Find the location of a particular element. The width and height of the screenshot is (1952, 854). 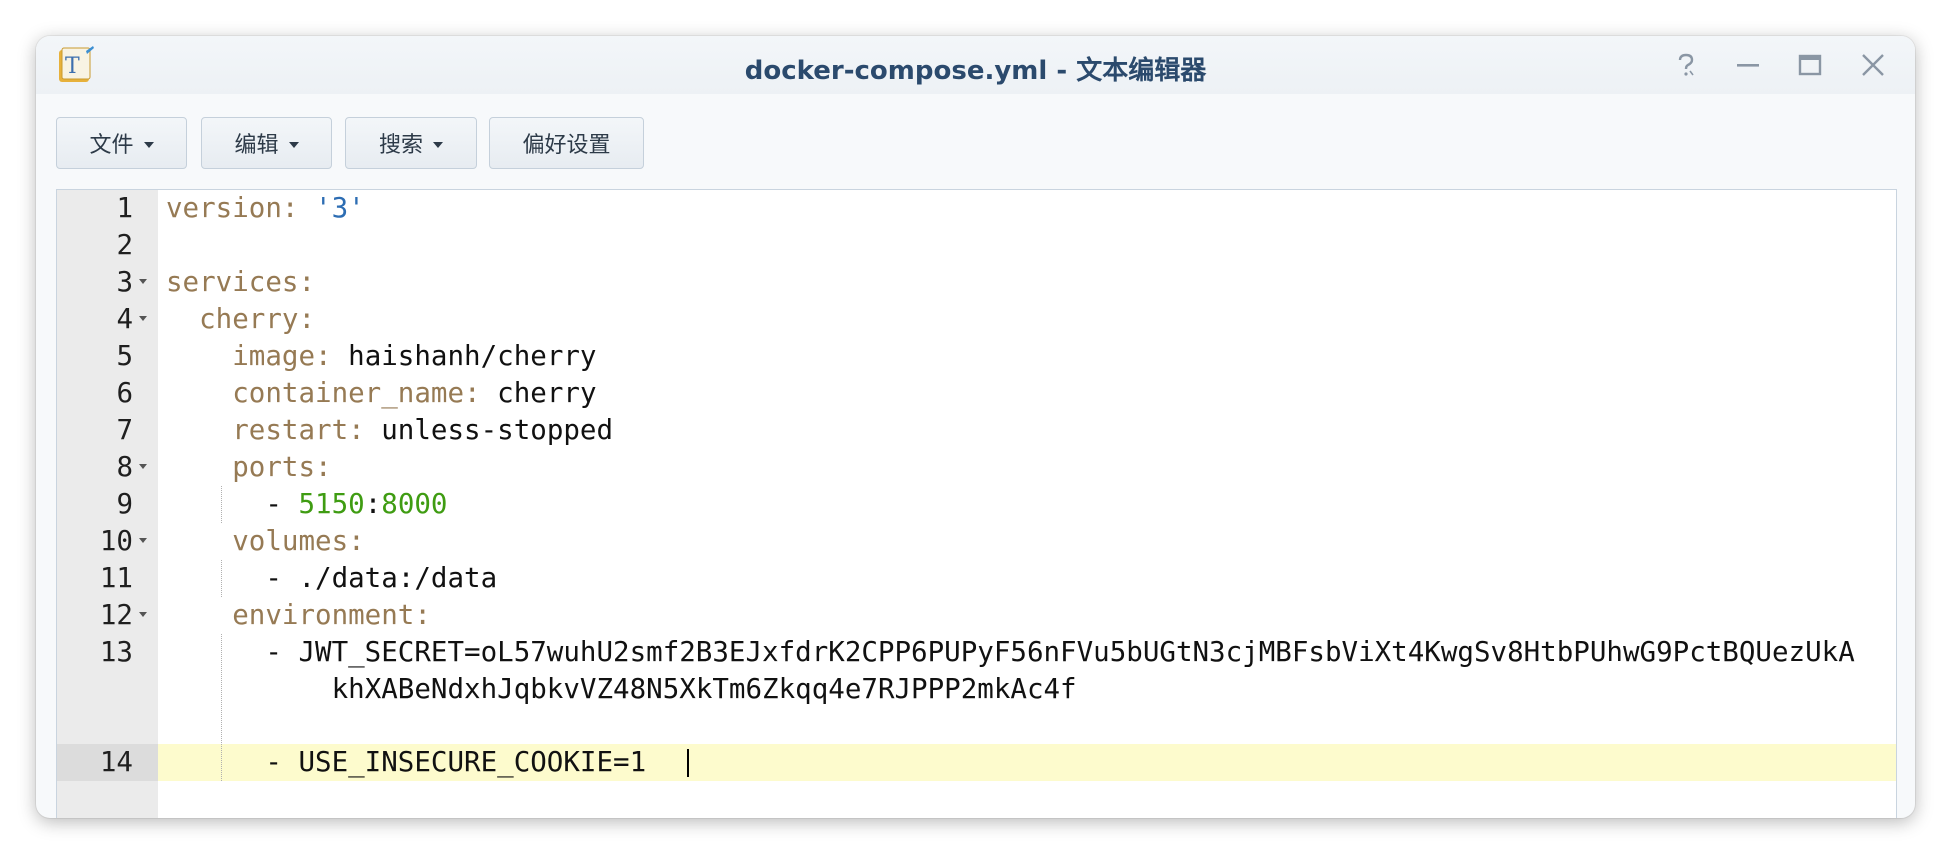

code-line-8: ports: is located at coordinates (249, 467).